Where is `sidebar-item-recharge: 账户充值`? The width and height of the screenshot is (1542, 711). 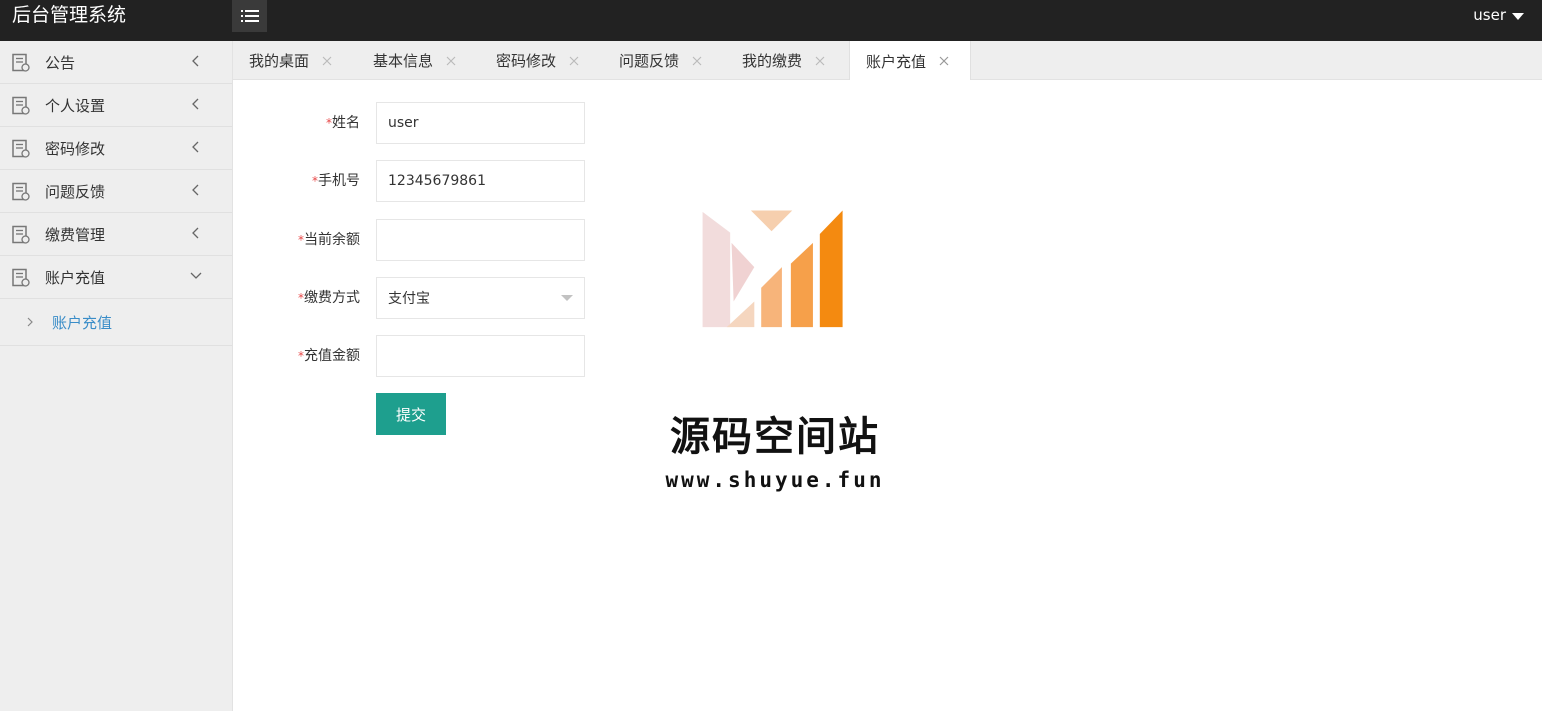
sidebar-item-recharge: 账户充值 is located at coordinates (116, 277).